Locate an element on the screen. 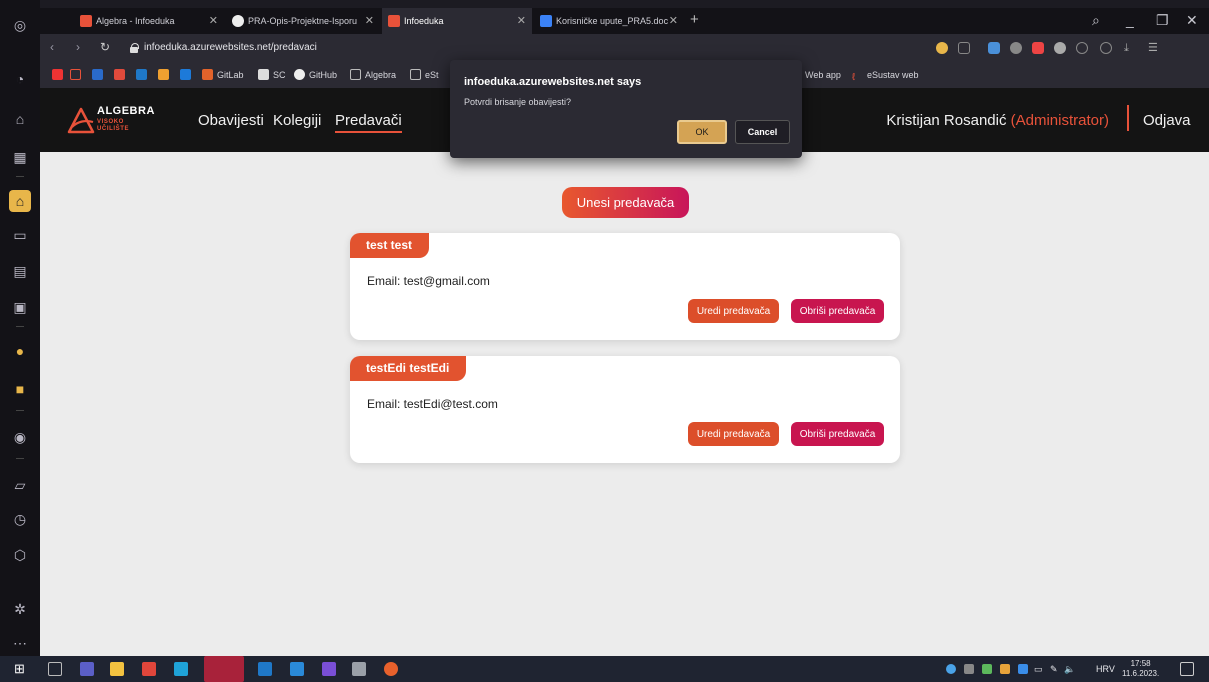  address-bar: infoeduka.azurewebsites.net/predavaci is located at coordinates (280, 48).